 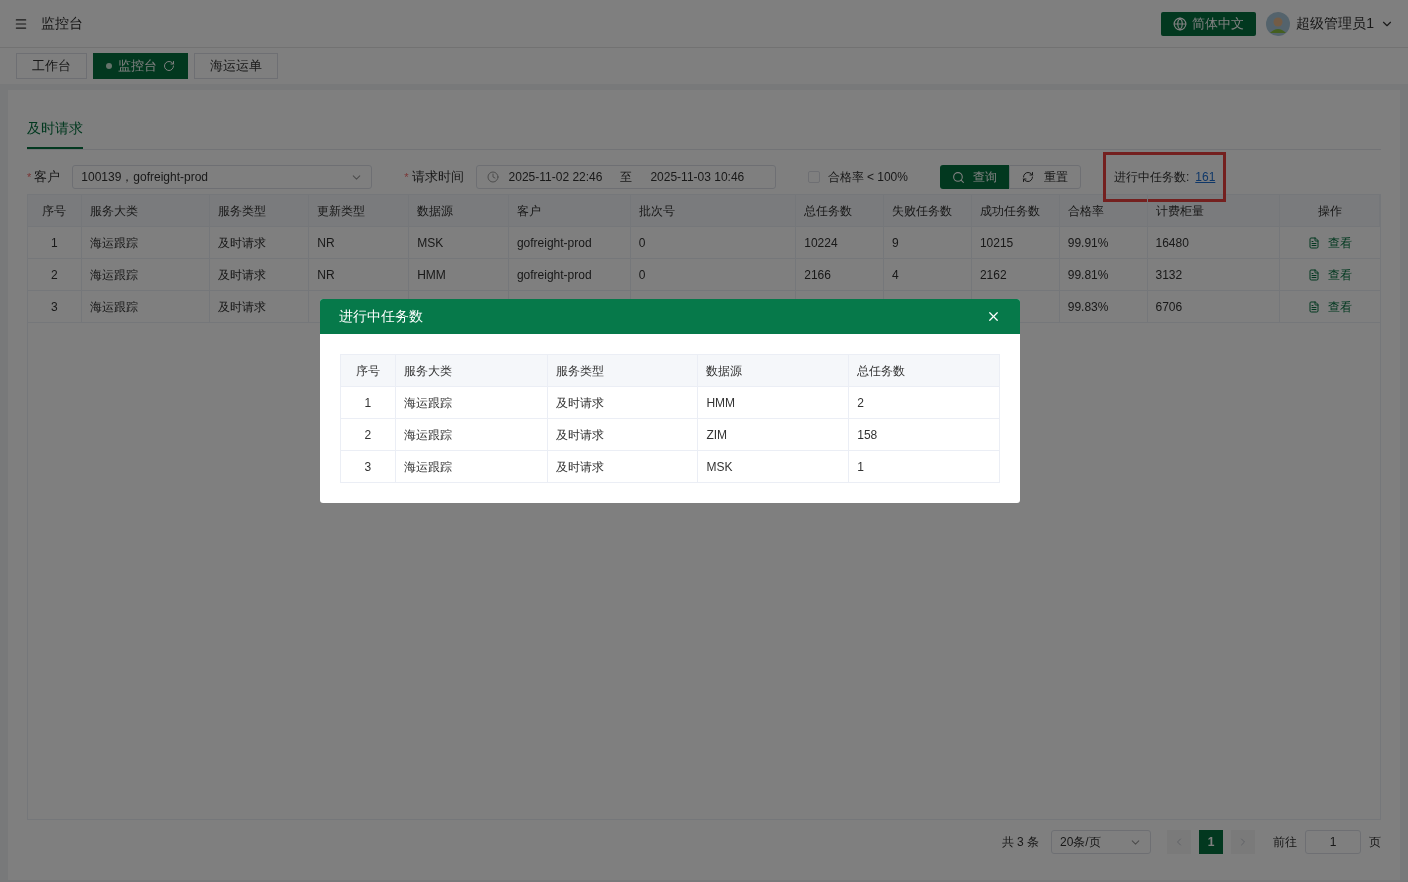 I want to click on clock-icon, so click(x=492, y=177).